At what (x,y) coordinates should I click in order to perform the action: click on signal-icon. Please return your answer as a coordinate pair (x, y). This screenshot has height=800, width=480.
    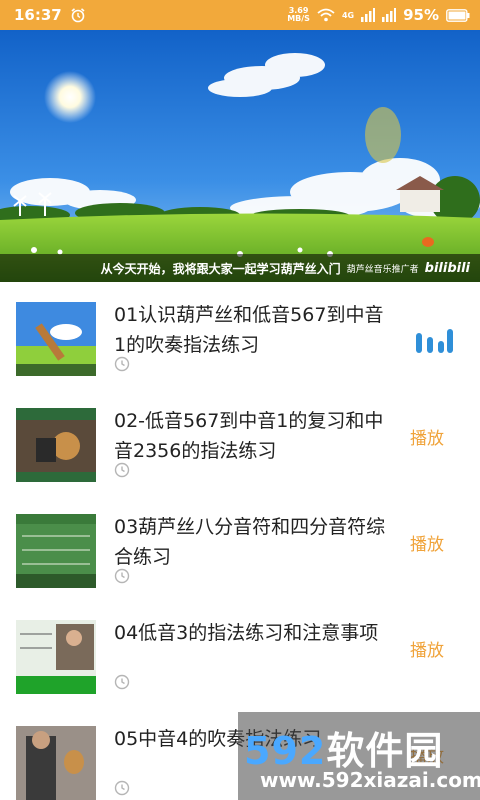
    Looking at the image, I should click on (368, 15).